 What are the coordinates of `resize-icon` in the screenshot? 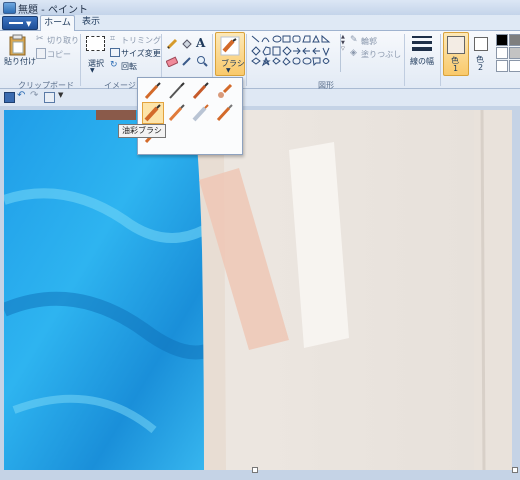 It's located at (115, 52).